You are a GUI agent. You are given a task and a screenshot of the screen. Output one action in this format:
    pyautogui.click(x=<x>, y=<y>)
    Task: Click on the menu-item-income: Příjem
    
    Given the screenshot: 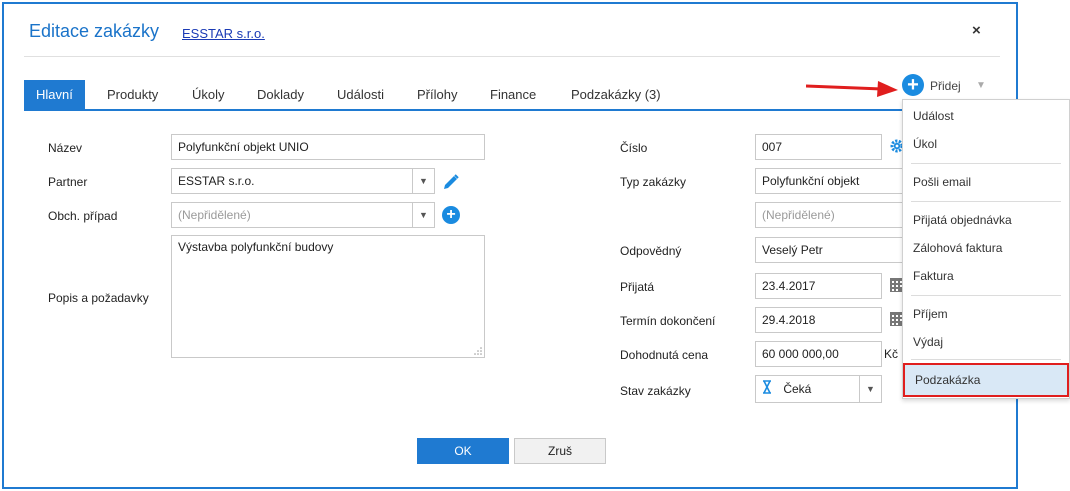 What is the action you would take?
    pyautogui.click(x=986, y=314)
    